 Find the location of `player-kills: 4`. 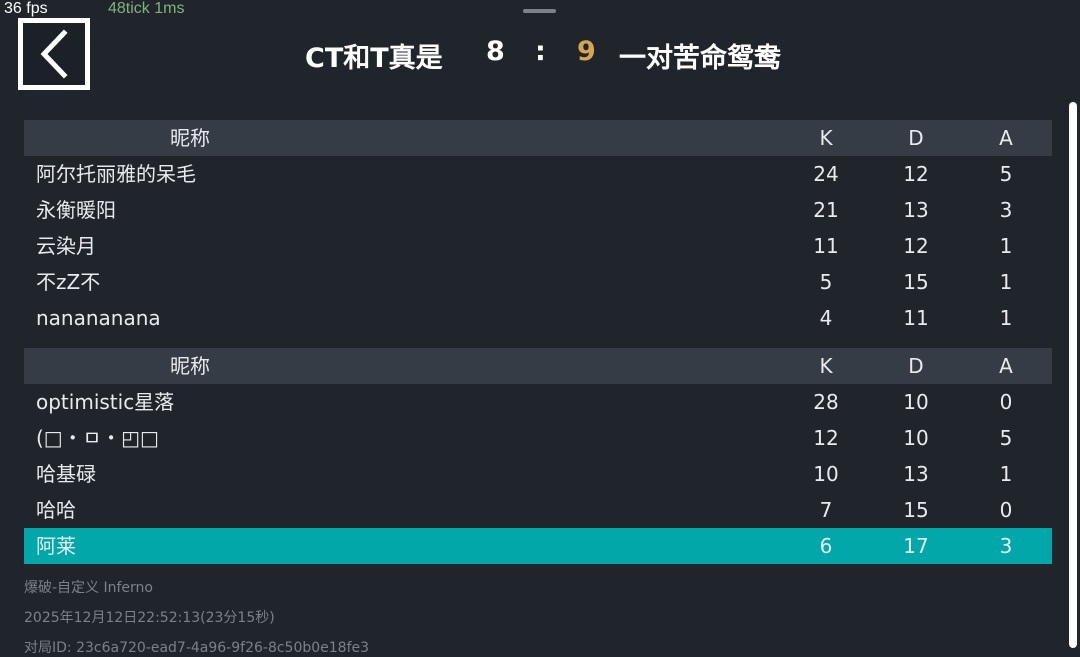

player-kills: 4 is located at coordinates (826, 318).